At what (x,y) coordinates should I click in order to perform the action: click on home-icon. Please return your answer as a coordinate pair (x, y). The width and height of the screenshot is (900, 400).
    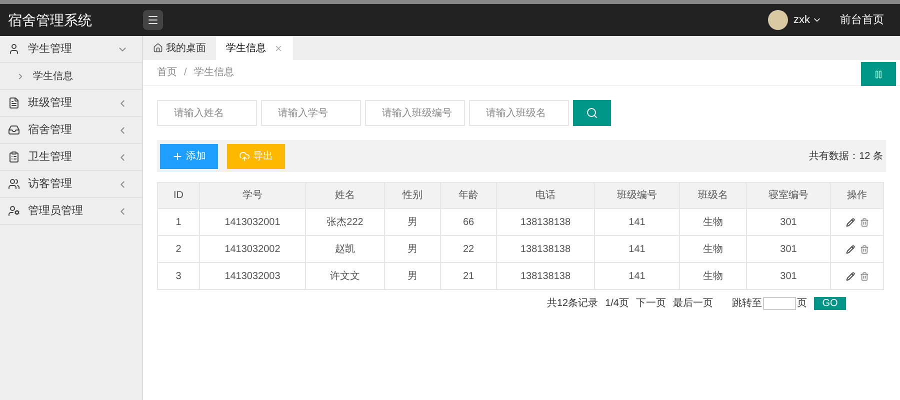
    Looking at the image, I should click on (158, 48).